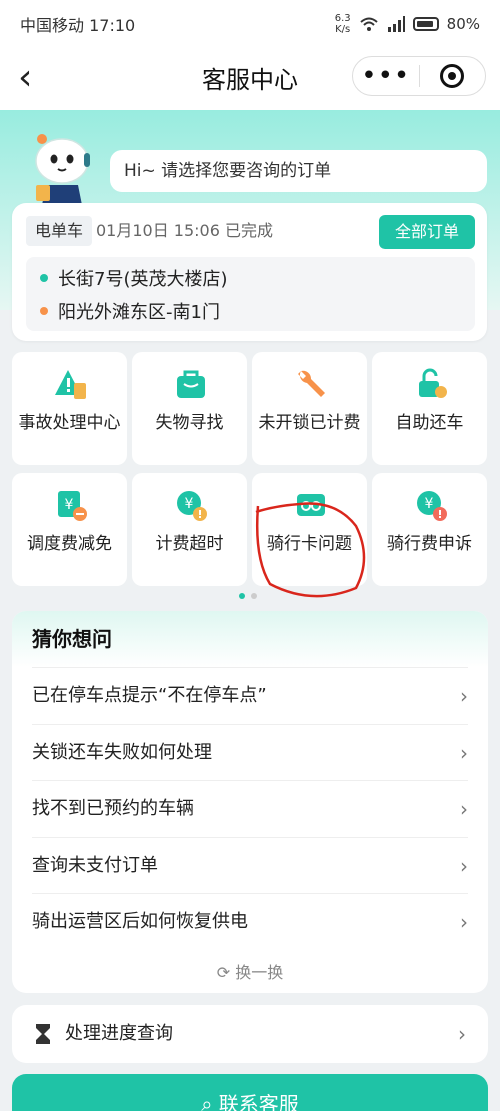 The width and height of the screenshot is (500, 1111). Describe the element at coordinates (119, 1033) in the screenshot. I see `progress-query-label: 处理进度查询` at that location.